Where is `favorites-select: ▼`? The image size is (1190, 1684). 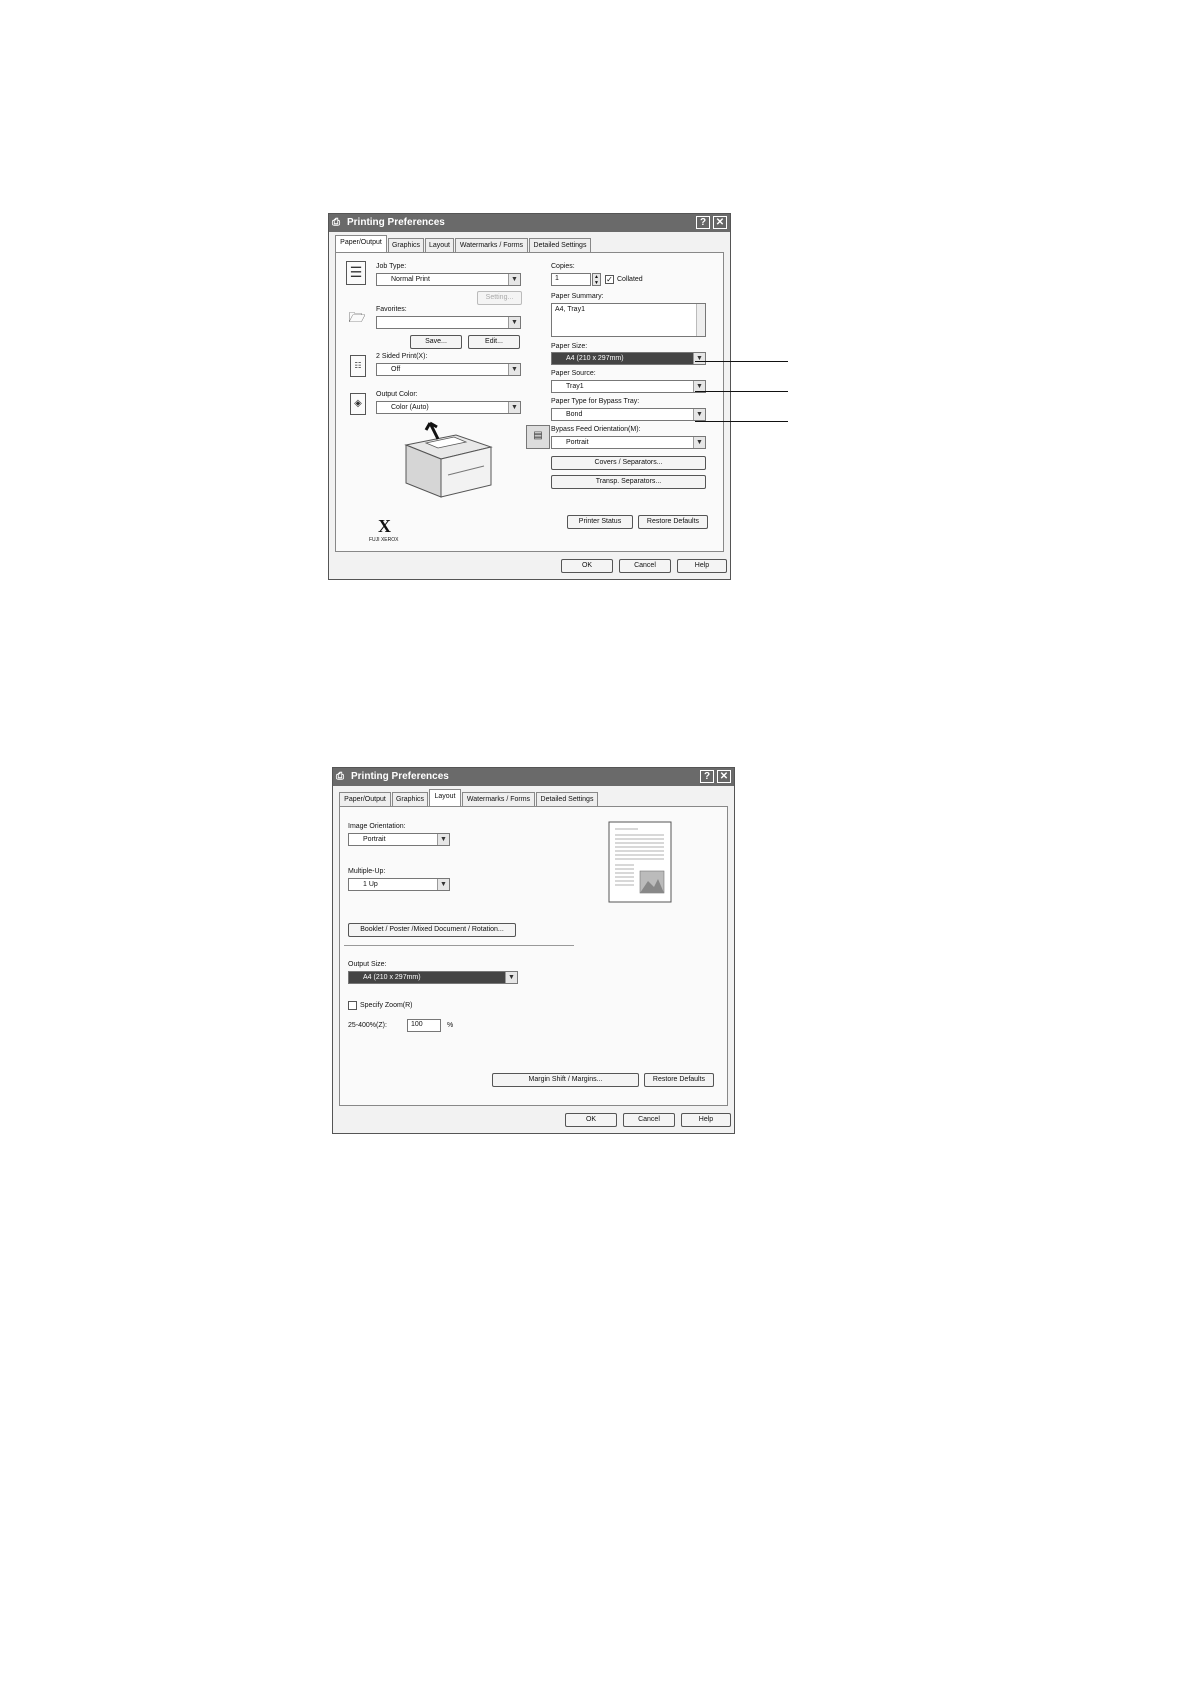 favorites-select: ▼ is located at coordinates (448, 322).